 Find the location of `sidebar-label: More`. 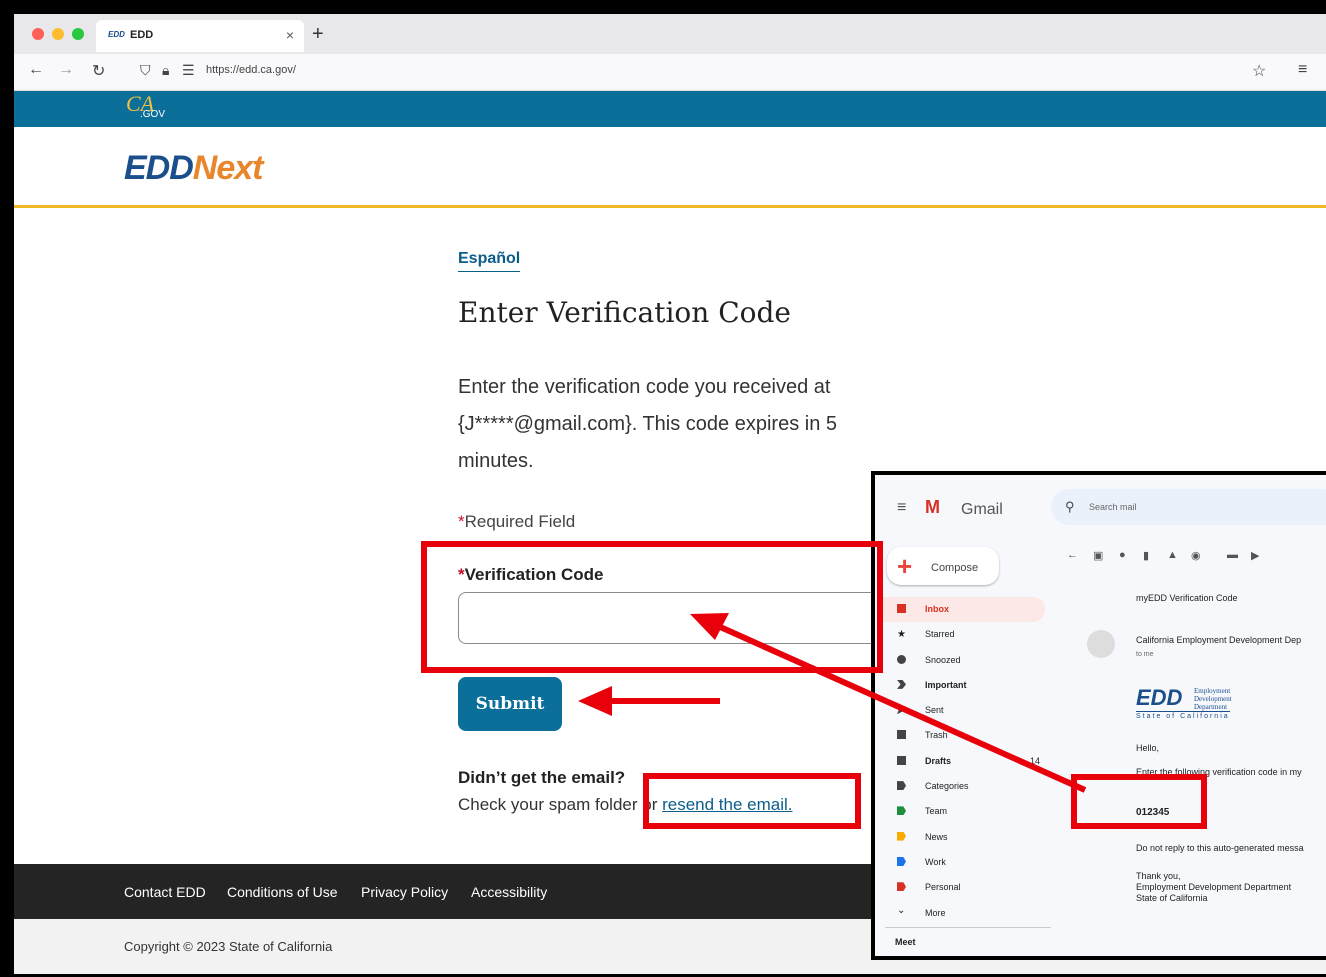

sidebar-label: More is located at coordinates (935, 912).